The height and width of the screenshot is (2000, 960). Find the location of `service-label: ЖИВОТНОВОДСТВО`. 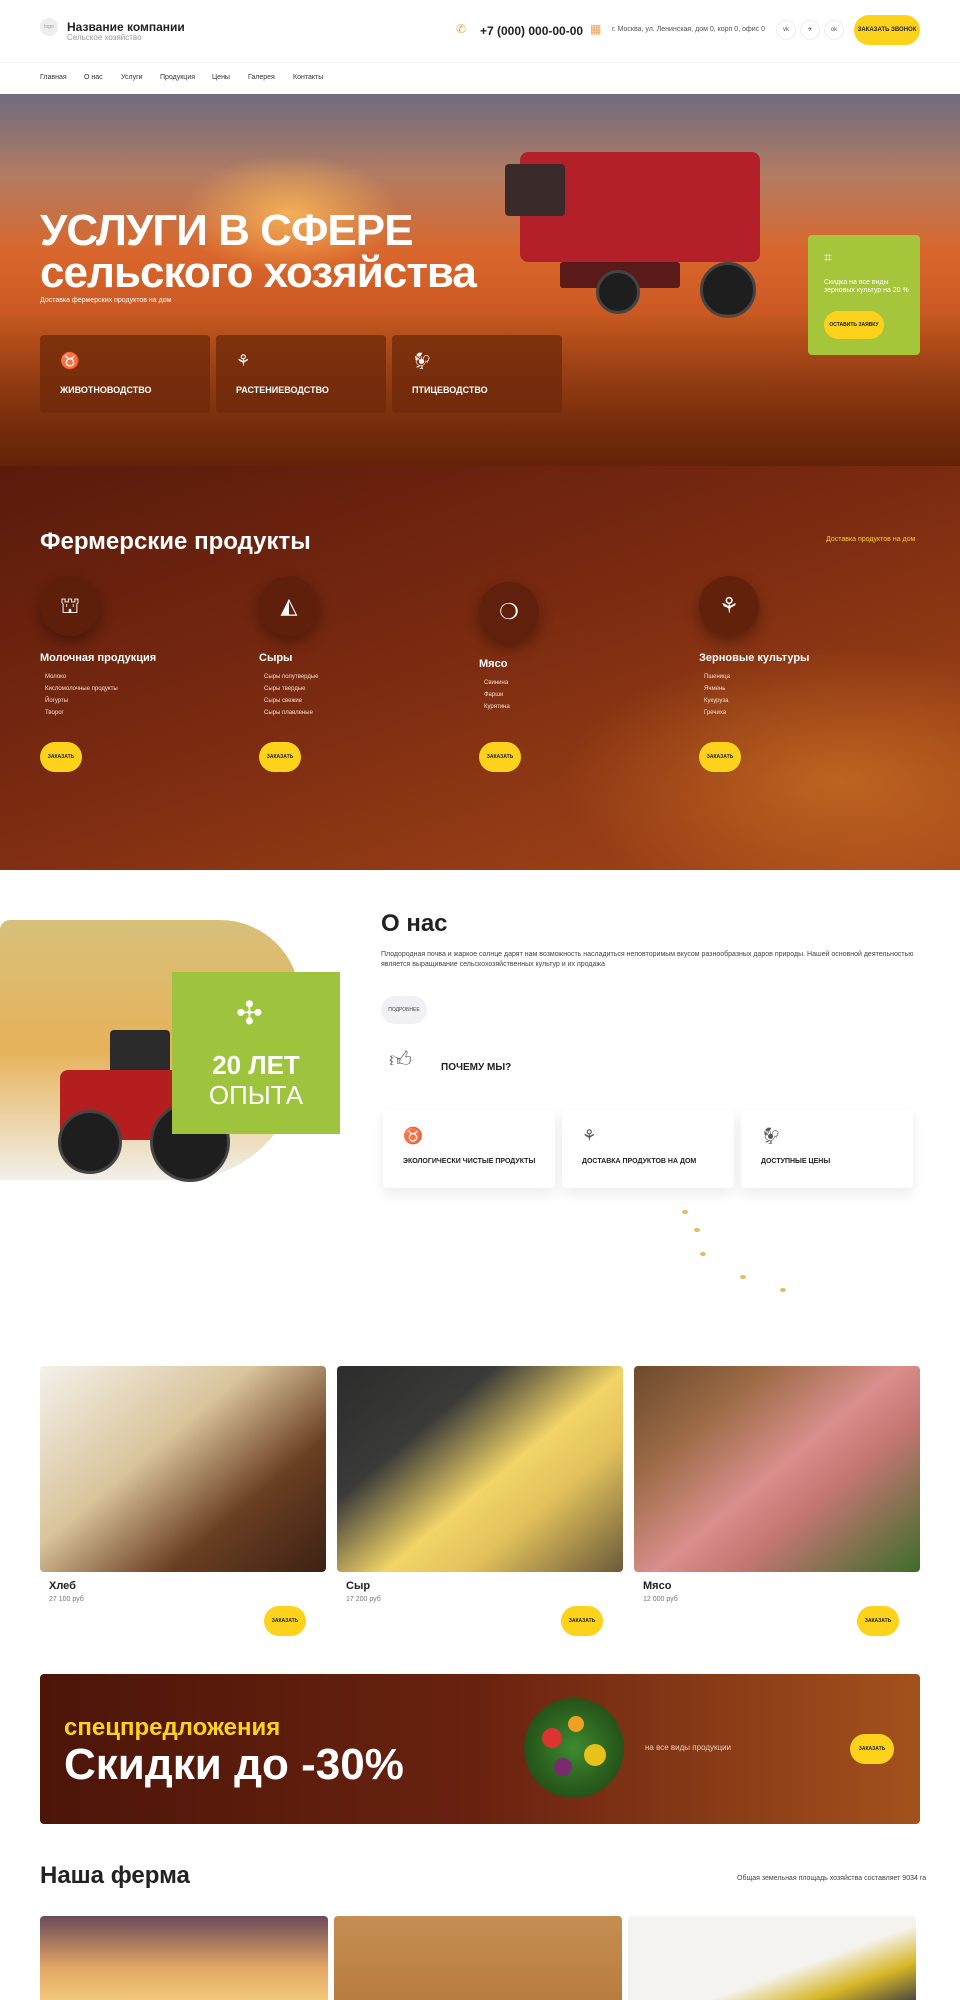

service-label: ЖИВОТНОВОДСТВО is located at coordinates (106, 390).